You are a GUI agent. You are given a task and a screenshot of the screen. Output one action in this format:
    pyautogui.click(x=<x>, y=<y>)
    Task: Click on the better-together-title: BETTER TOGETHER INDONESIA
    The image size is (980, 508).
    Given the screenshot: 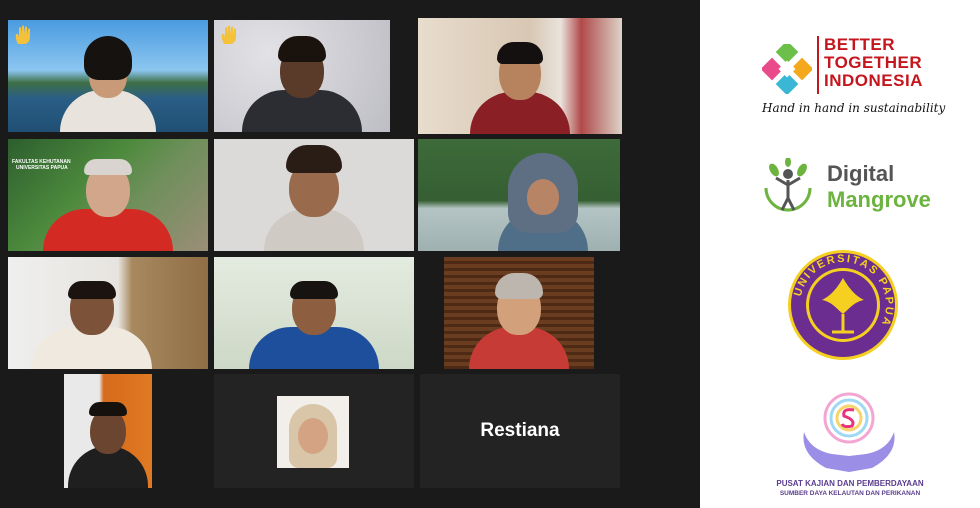 What is the action you would take?
    pyautogui.click(x=873, y=63)
    